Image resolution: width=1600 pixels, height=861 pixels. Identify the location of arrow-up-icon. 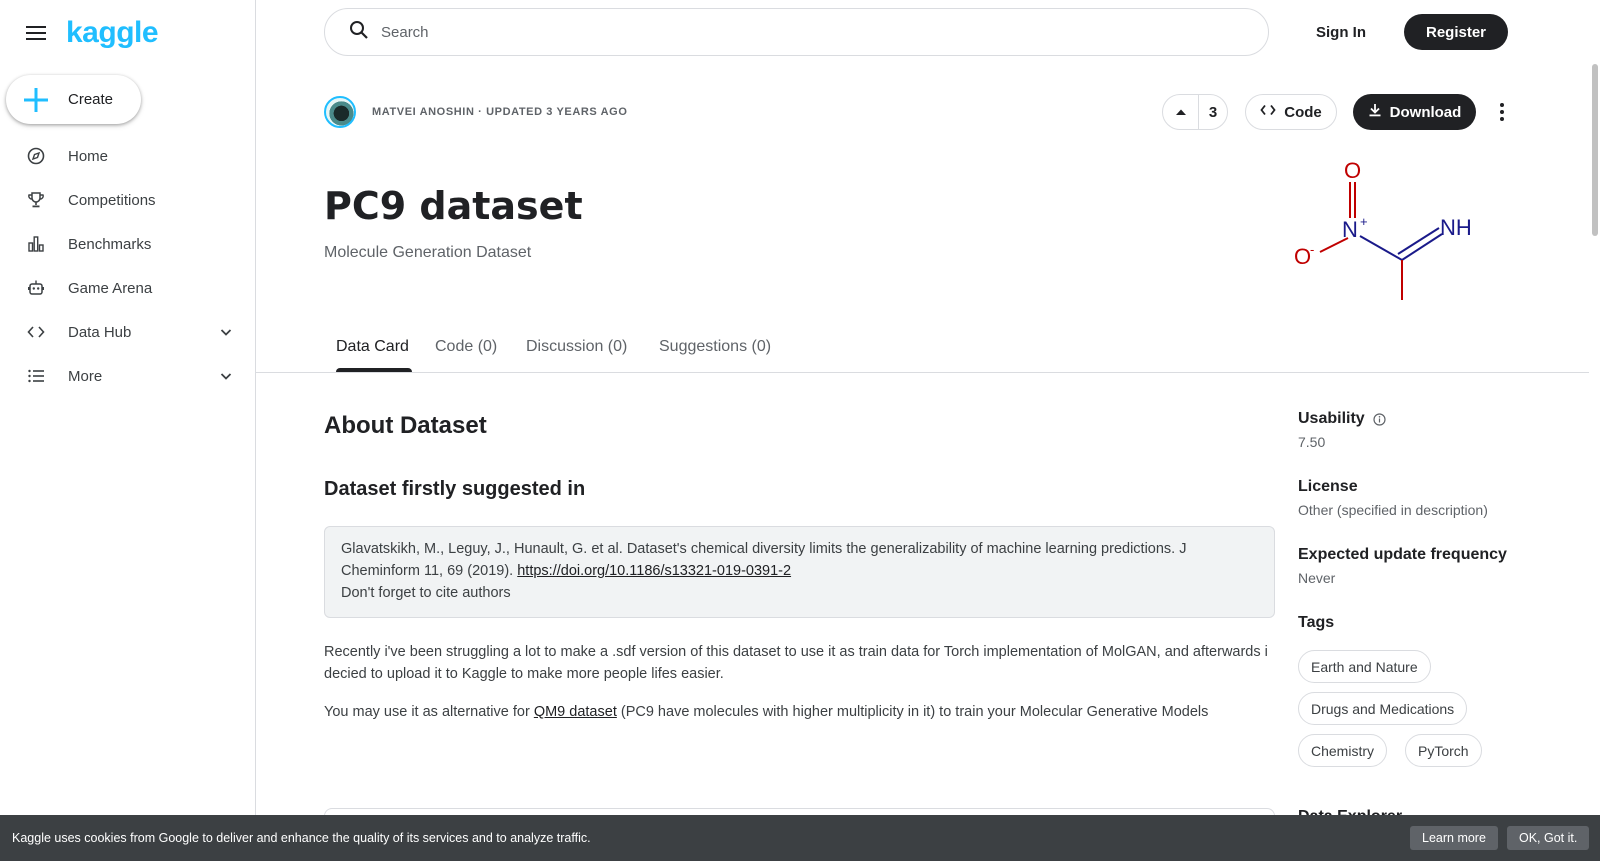
(1181, 112).